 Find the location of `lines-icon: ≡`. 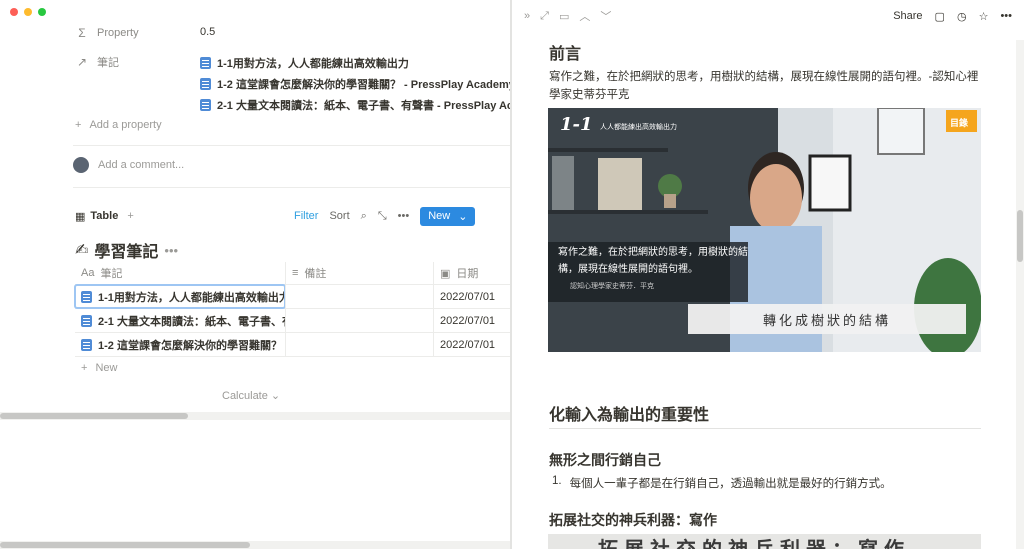

lines-icon: ≡ is located at coordinates (295, 273).